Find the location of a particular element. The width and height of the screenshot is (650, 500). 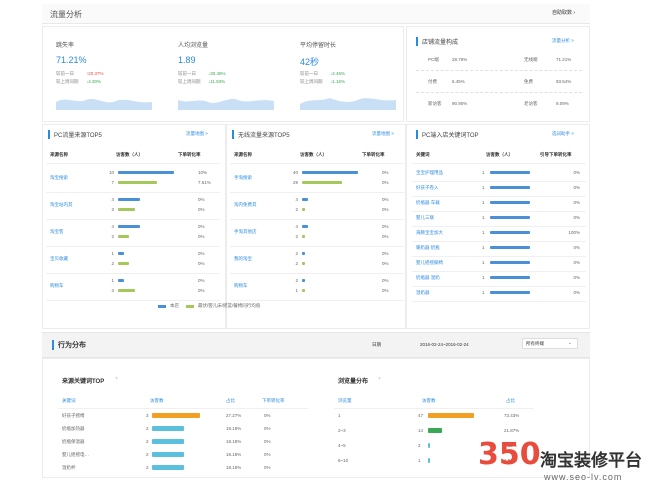

metric-value: 1.89 is located at coordinates (187, 60).